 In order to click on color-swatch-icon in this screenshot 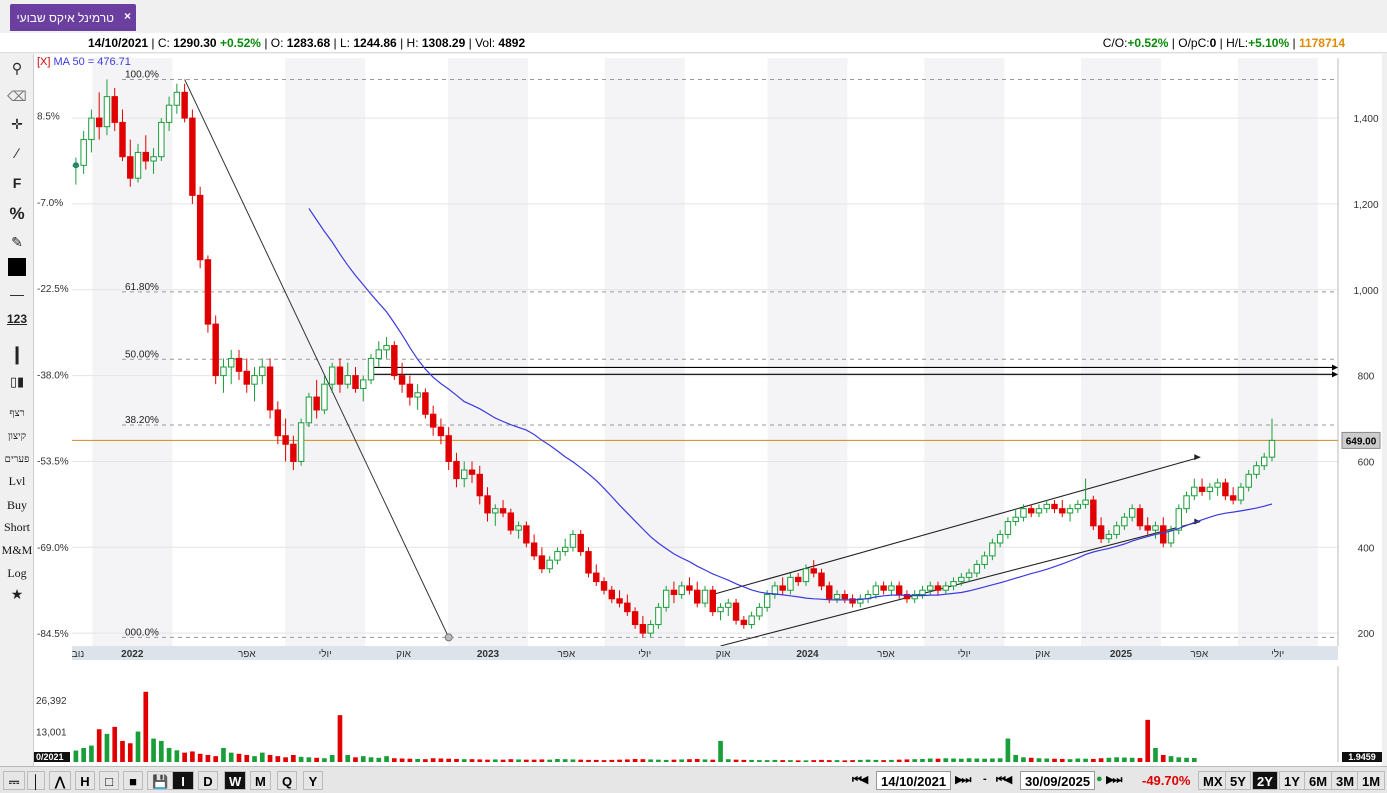, I will do `click(17, 268)`.